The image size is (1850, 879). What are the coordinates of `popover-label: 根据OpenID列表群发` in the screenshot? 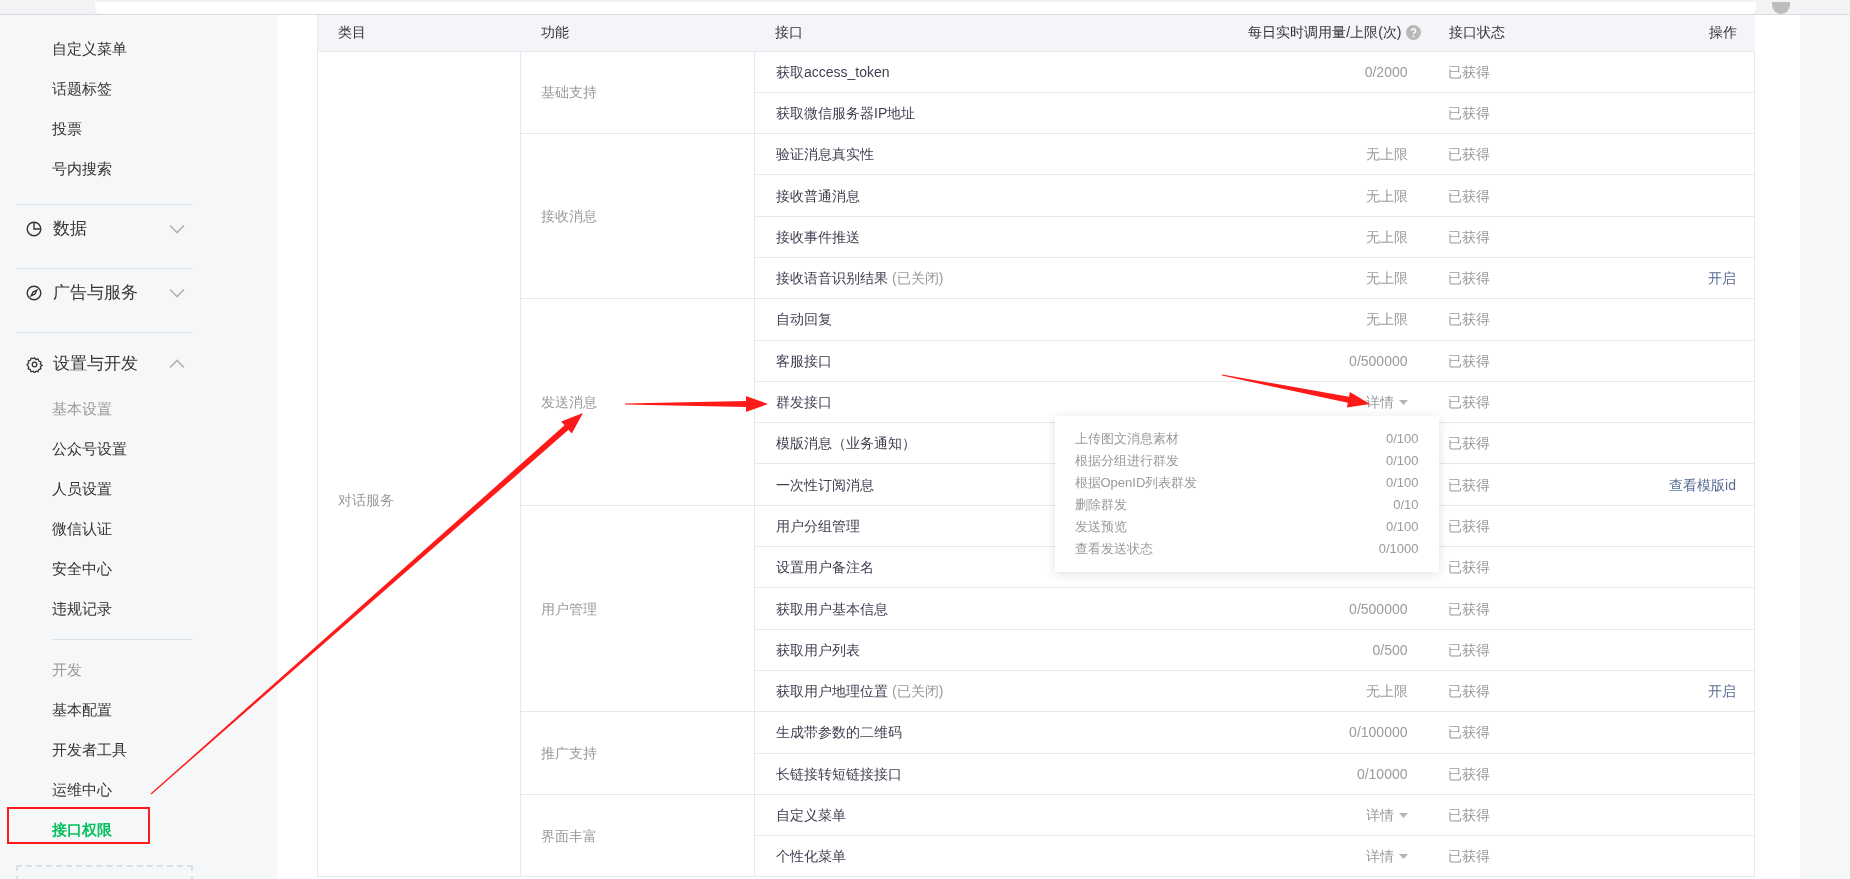 It's located at (1136, 483).